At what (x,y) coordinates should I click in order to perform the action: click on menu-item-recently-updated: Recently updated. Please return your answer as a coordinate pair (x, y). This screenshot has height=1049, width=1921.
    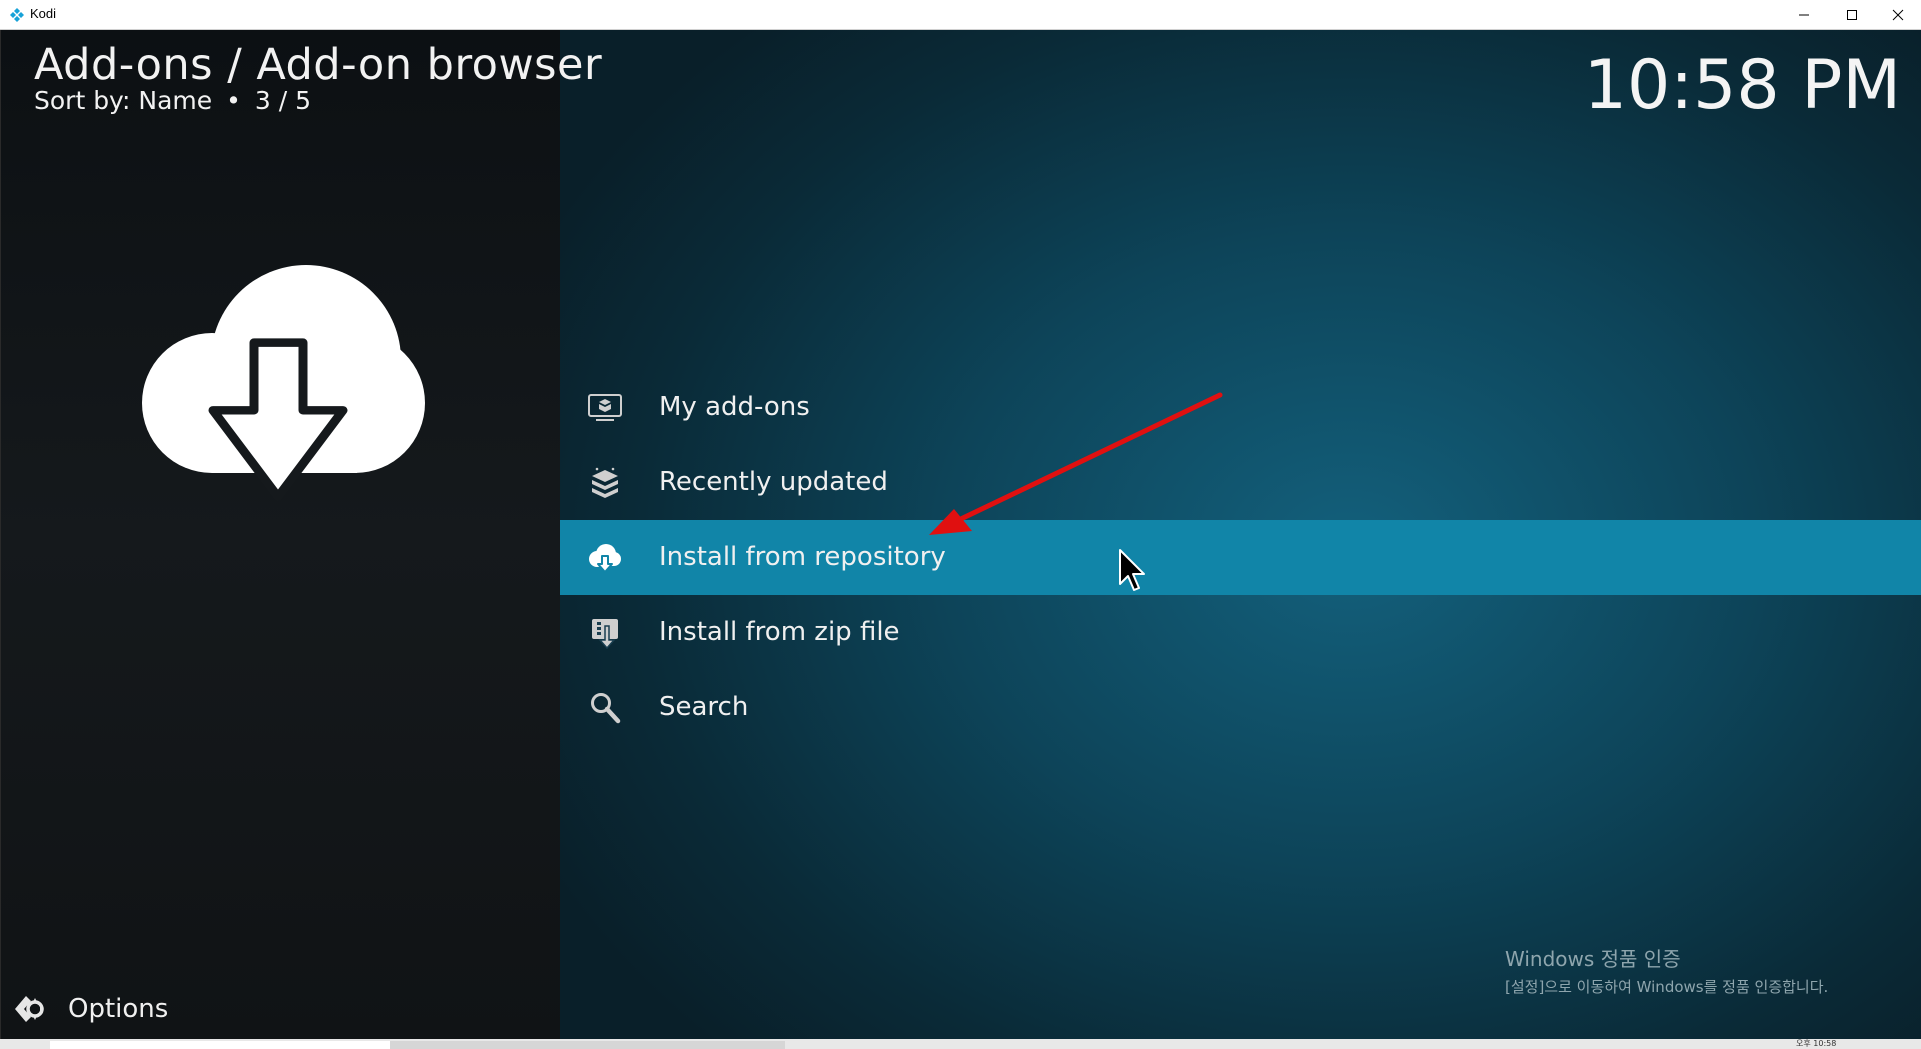
    Looking at the image, I should click on (1240, 482).